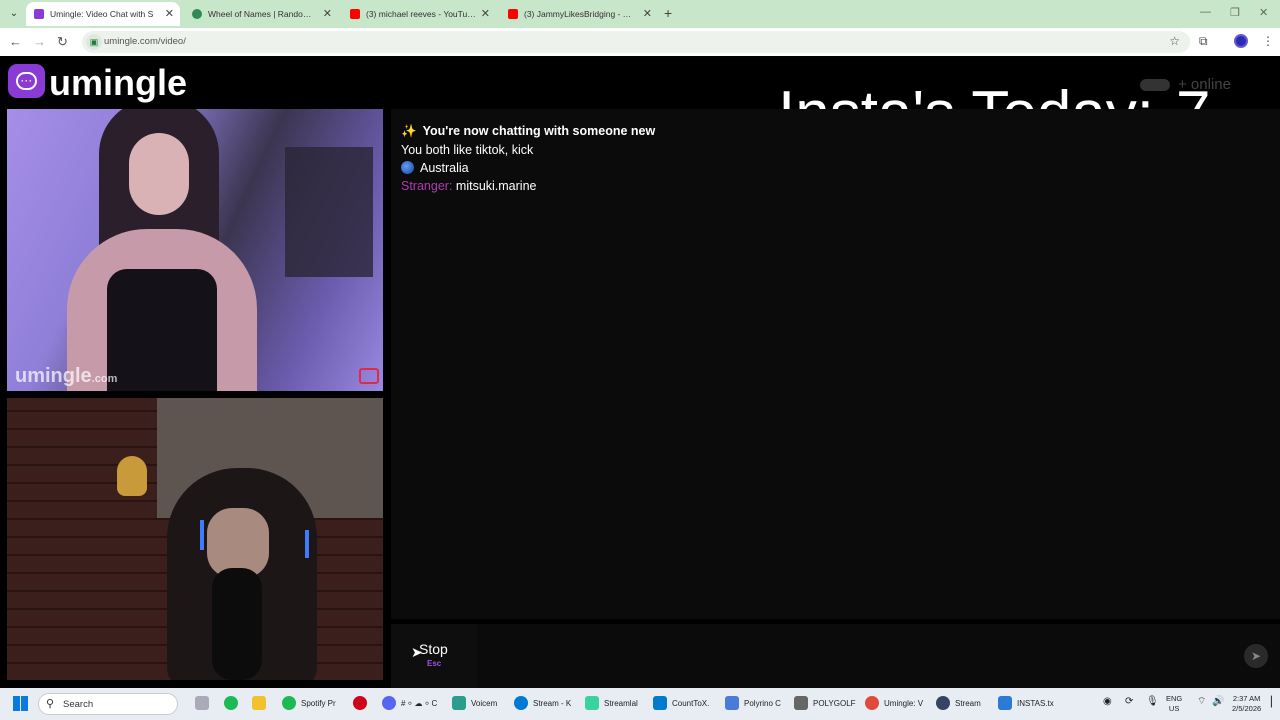 The image size is (1280, 720). Describe the element at coordinates (78, 704) in the screenshot. I see `search-label: Search` at that location.